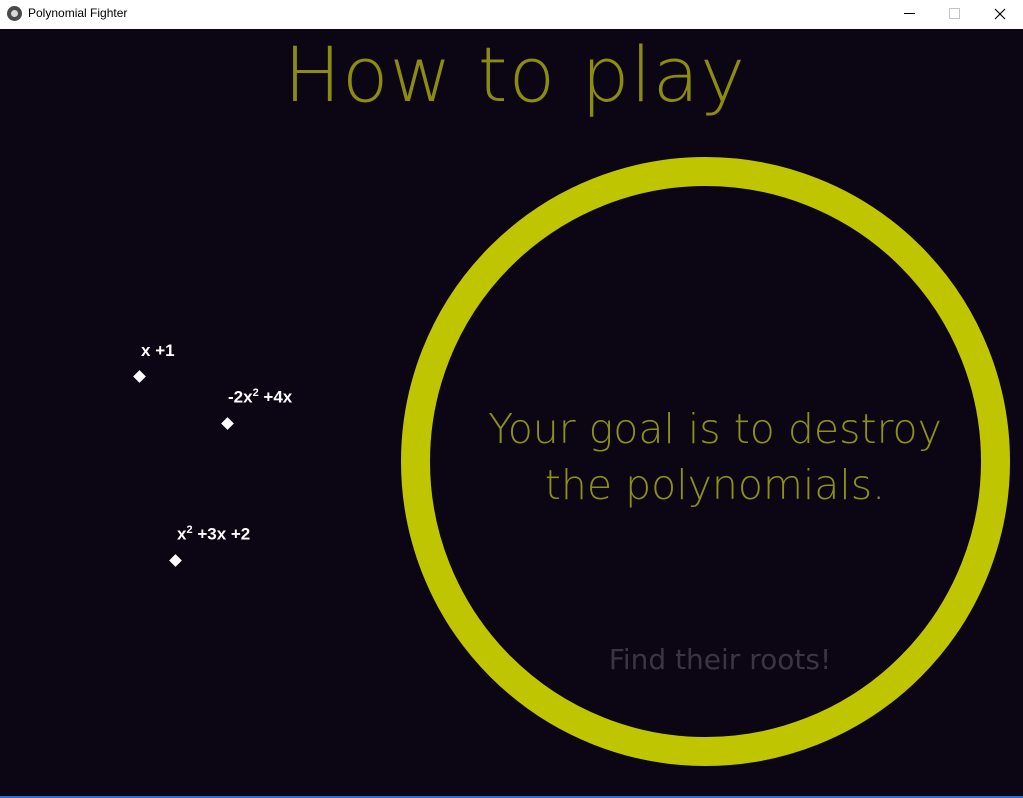  Describe the element at coordinates (14, 13) in the screenshot. I see `app-icon` at that location.